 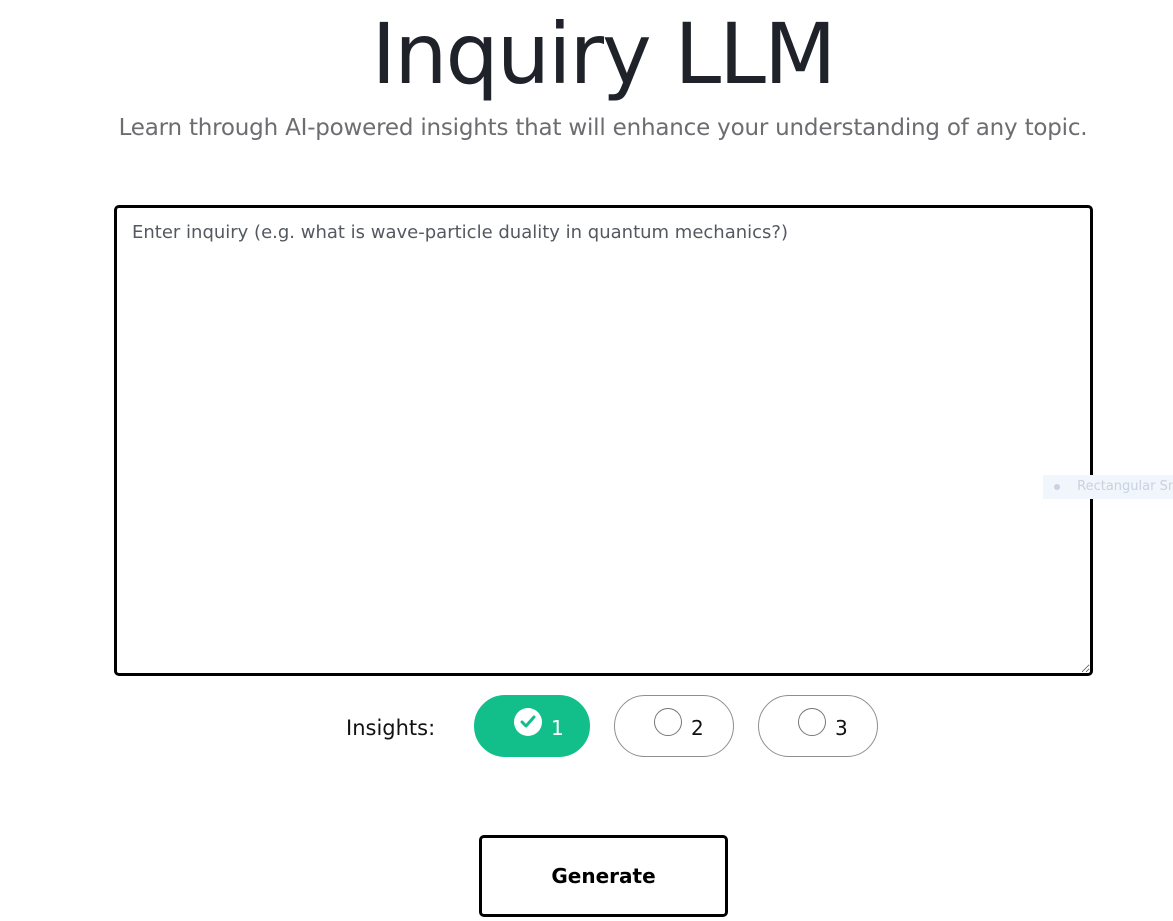 I want to click on insight-option-3: 3, so click(x=818, y=726).